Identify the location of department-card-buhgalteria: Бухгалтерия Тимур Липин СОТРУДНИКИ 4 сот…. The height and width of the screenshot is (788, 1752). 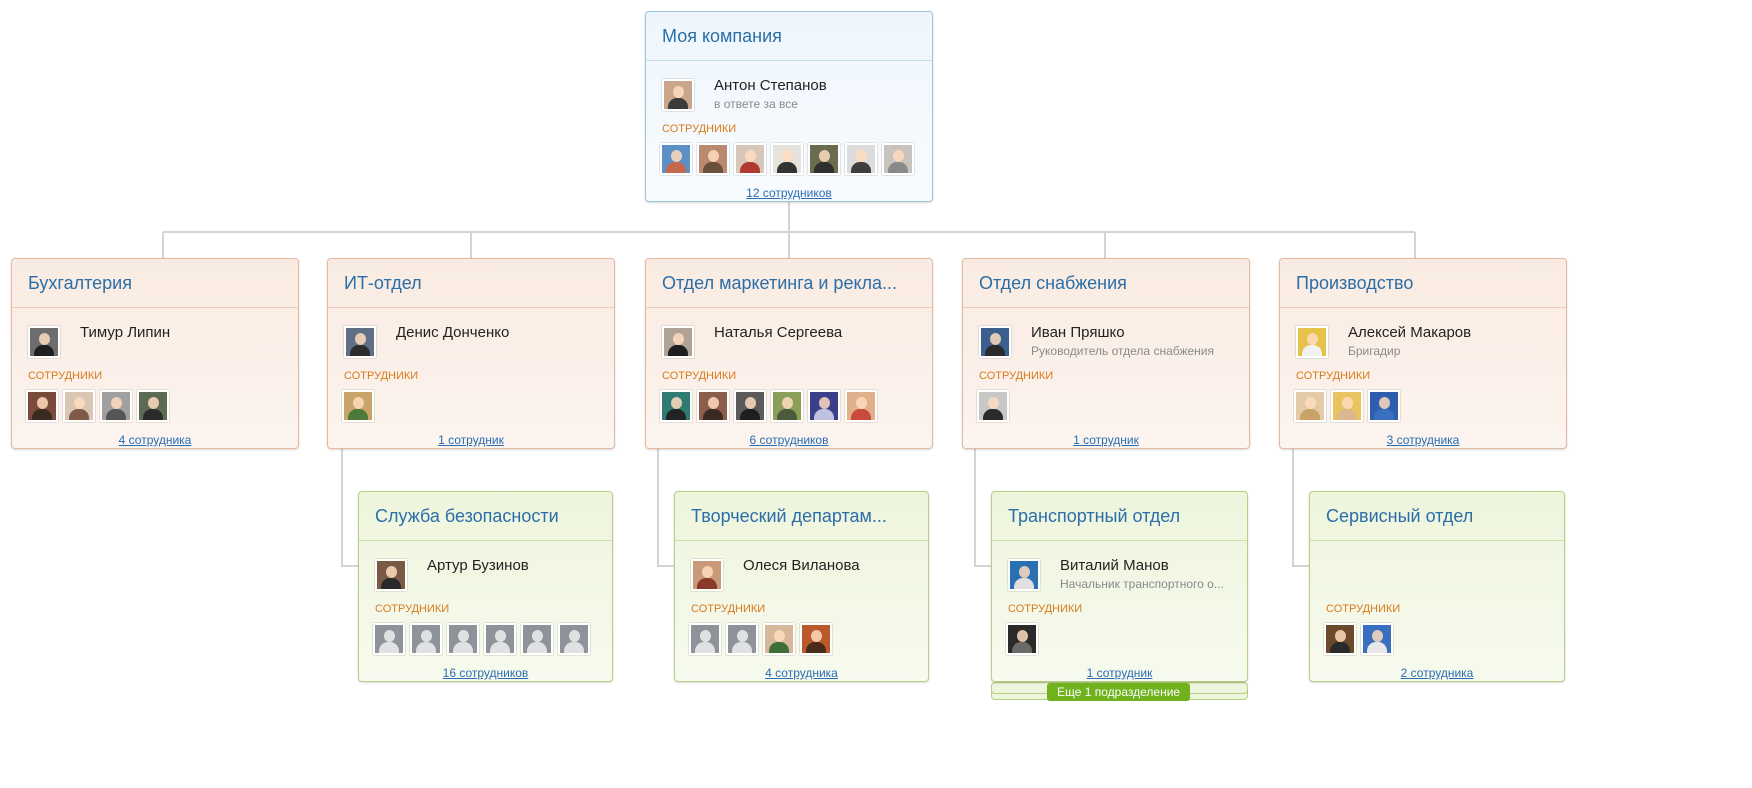
(155, 353).